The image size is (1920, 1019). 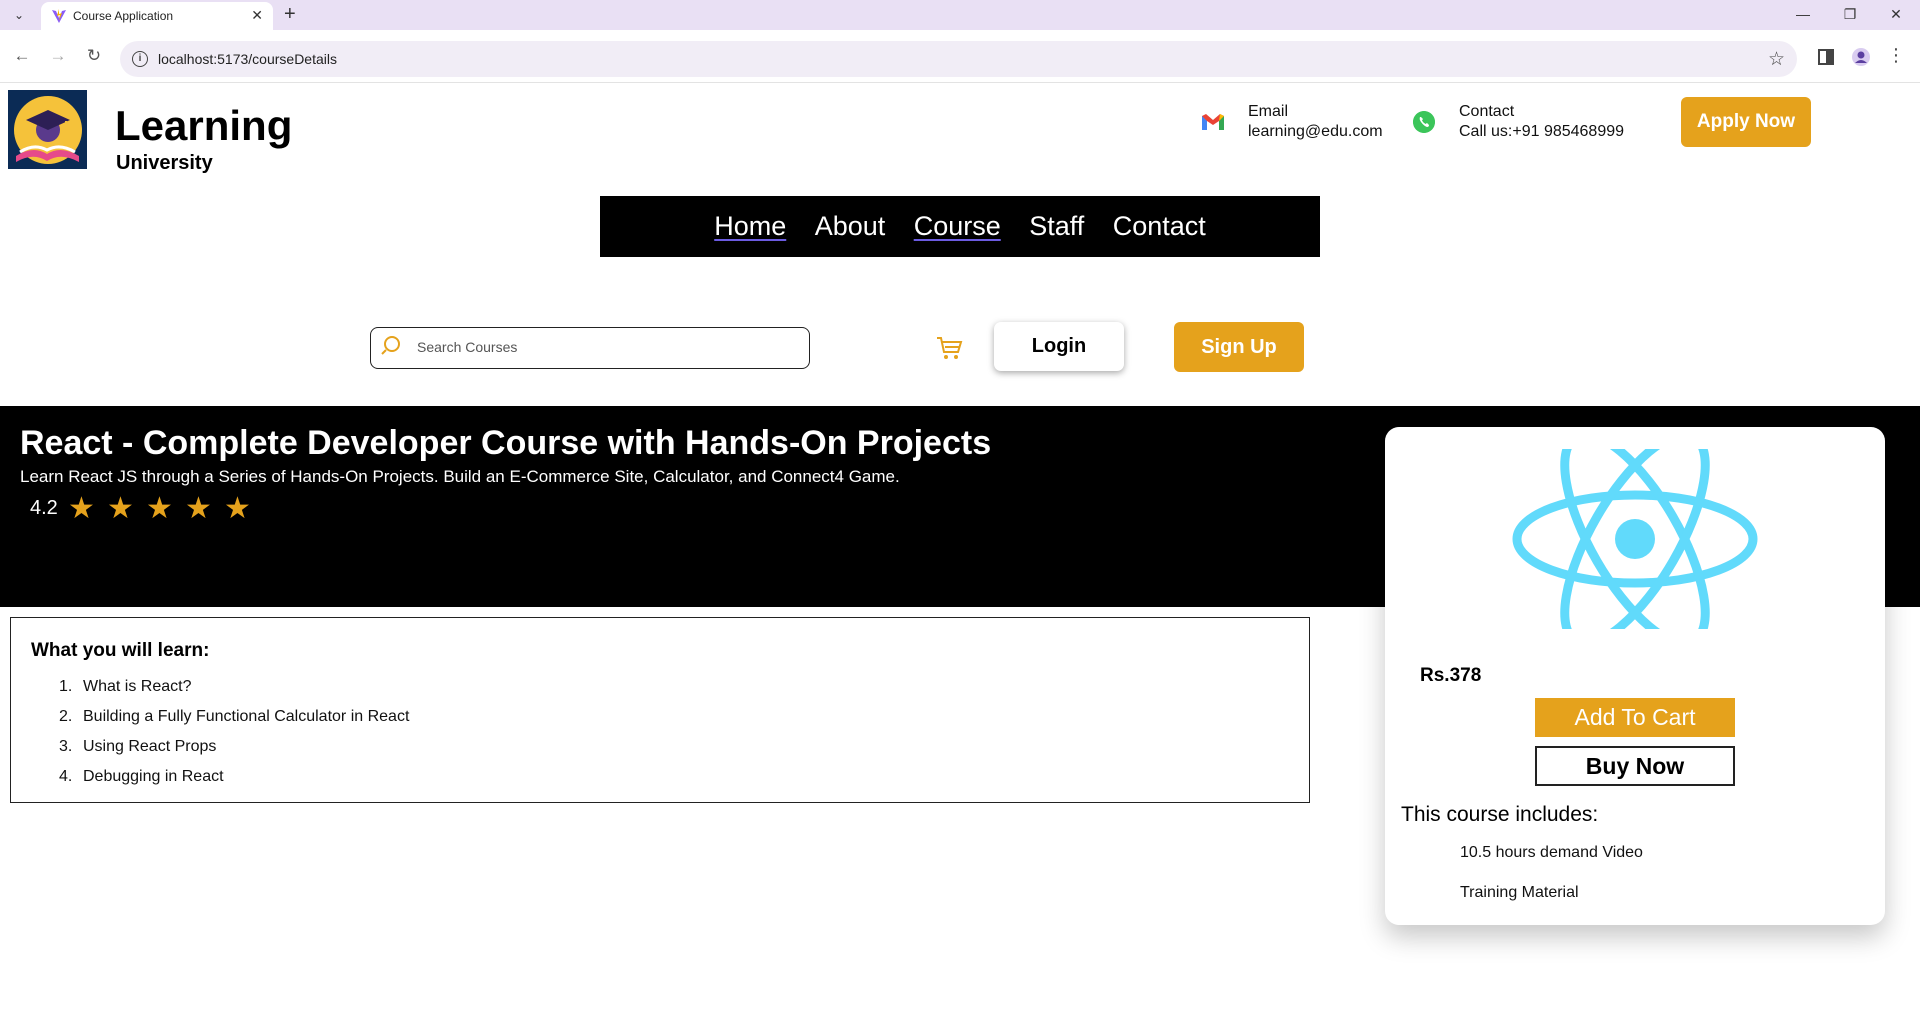 I want to click on main-nav: Home About Course Staff Contact, so click(x=960, y=226).